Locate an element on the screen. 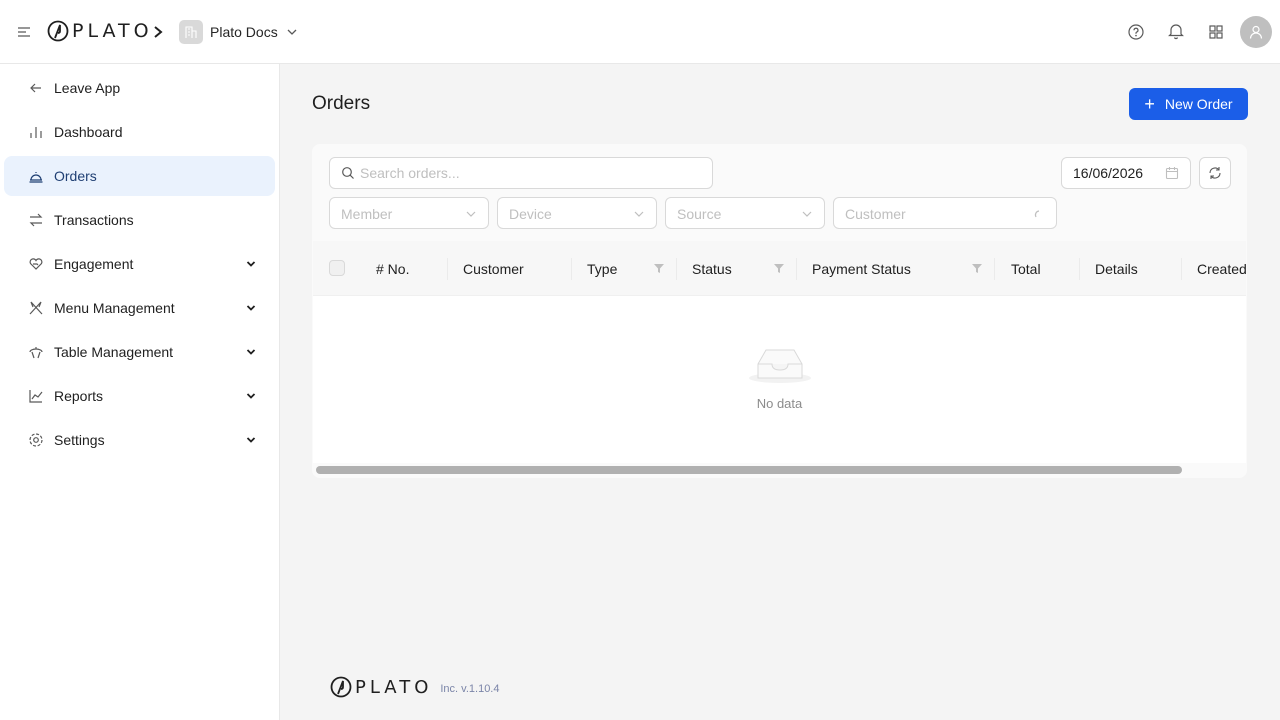 The image size is (1280, 720). sidebar-item-leave-app: Leave App is located at coordinates (139, 88).